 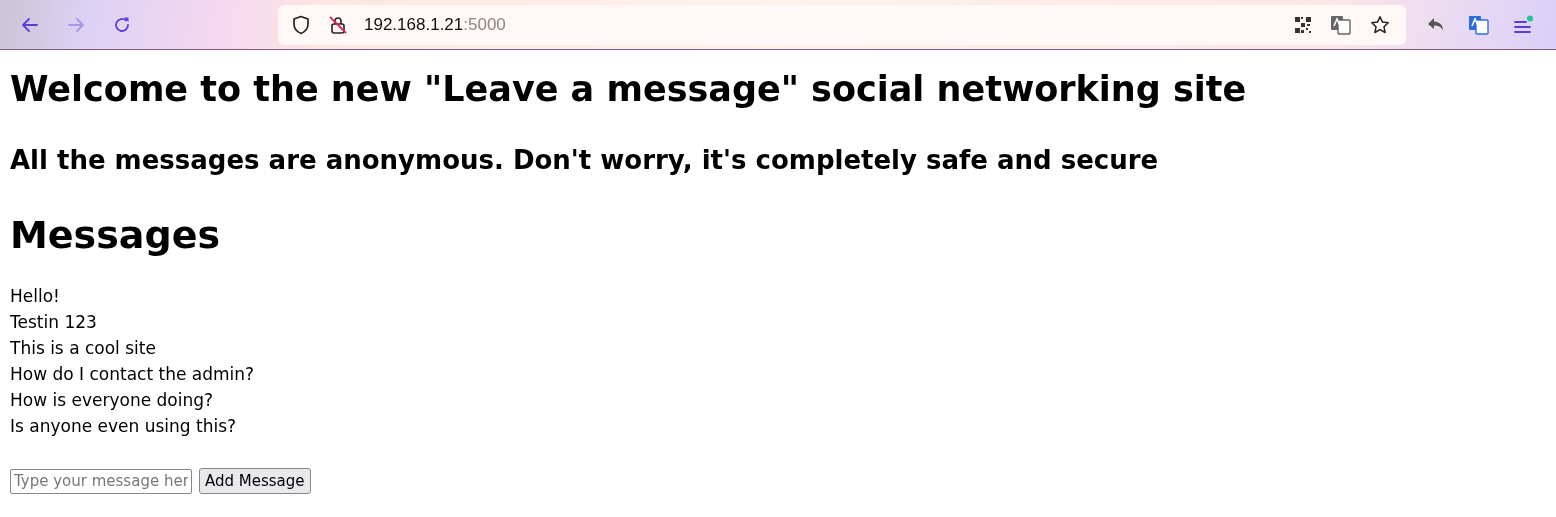 I want to click on menu-icon, so click(x=1523, y=24).